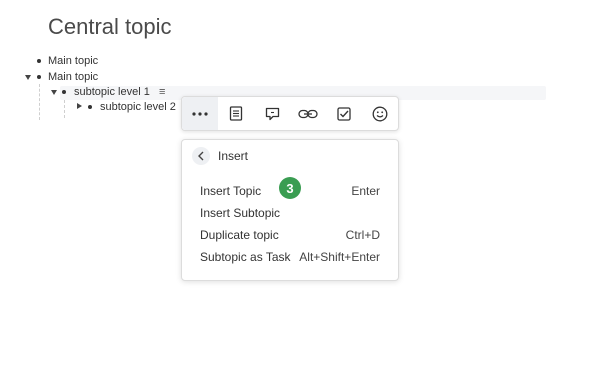  I want to click on menu-item-shortcut: Enter, so click(365, 191).